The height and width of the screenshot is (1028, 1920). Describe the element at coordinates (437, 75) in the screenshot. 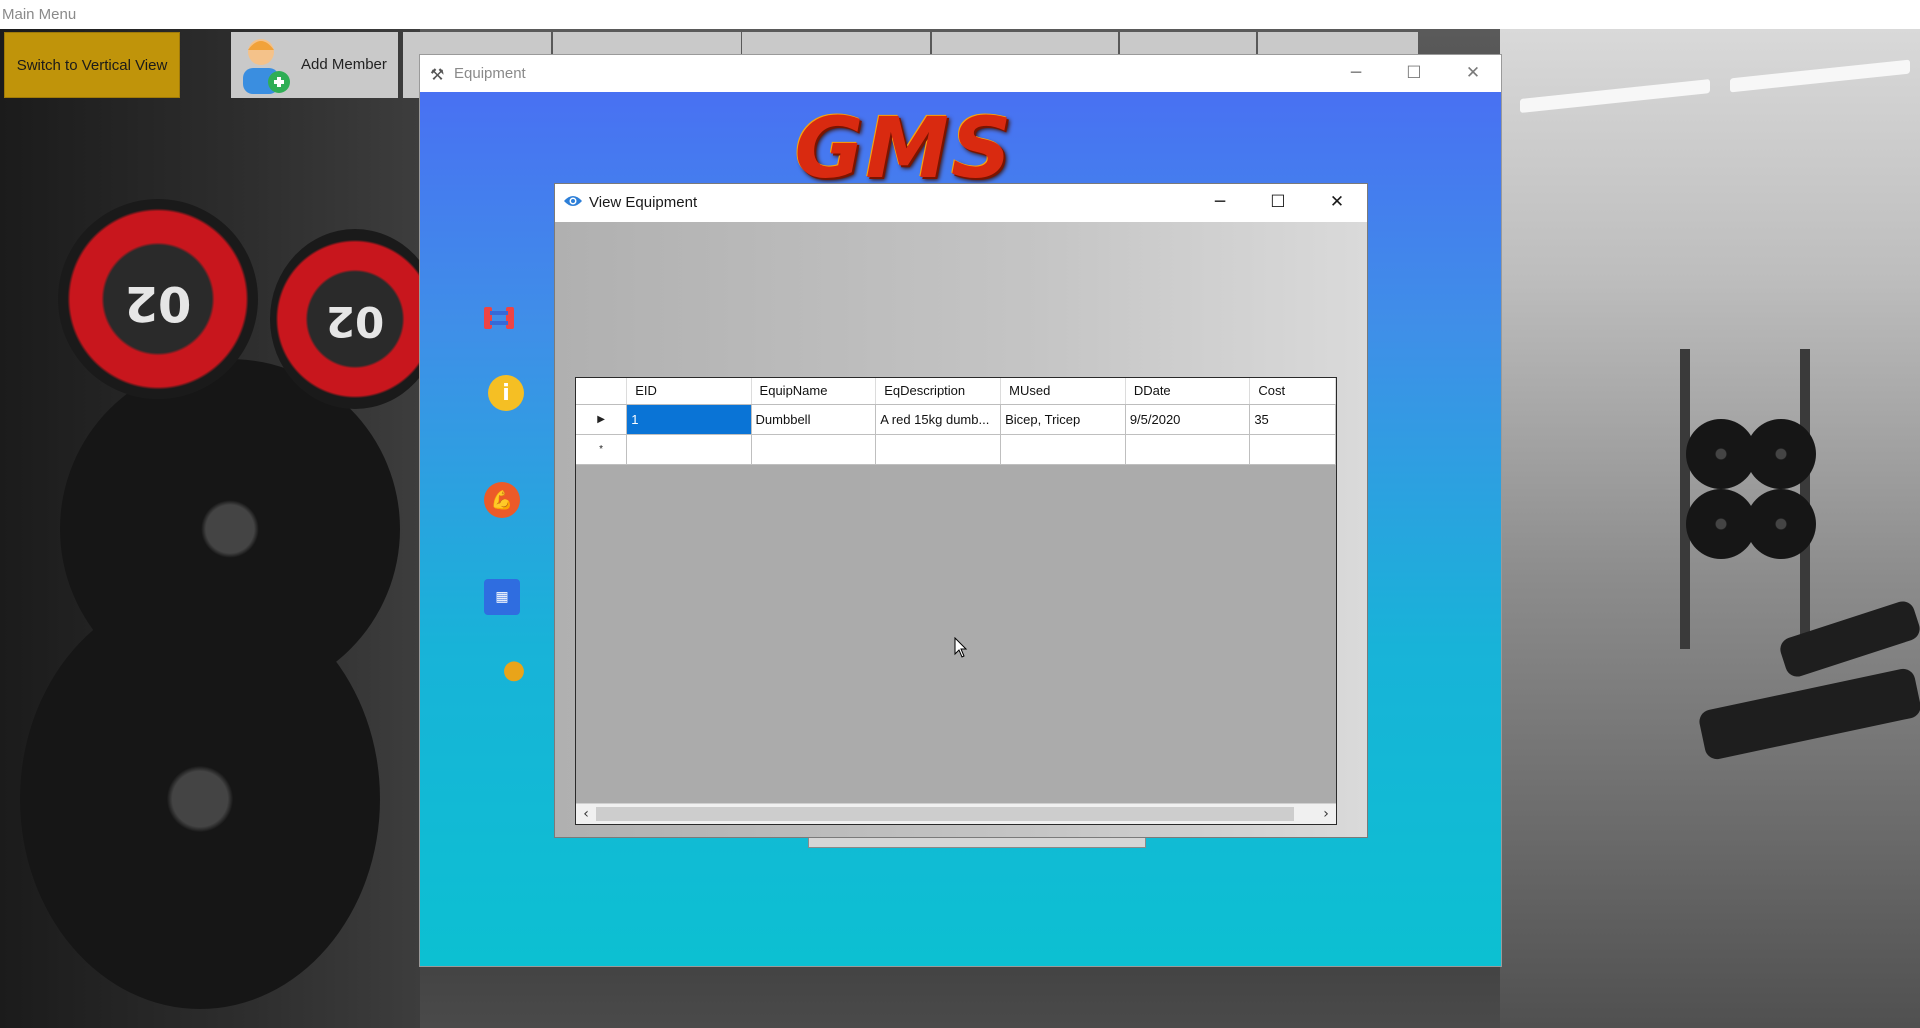

I see `dumbbell-icon: ⚒` at that location.